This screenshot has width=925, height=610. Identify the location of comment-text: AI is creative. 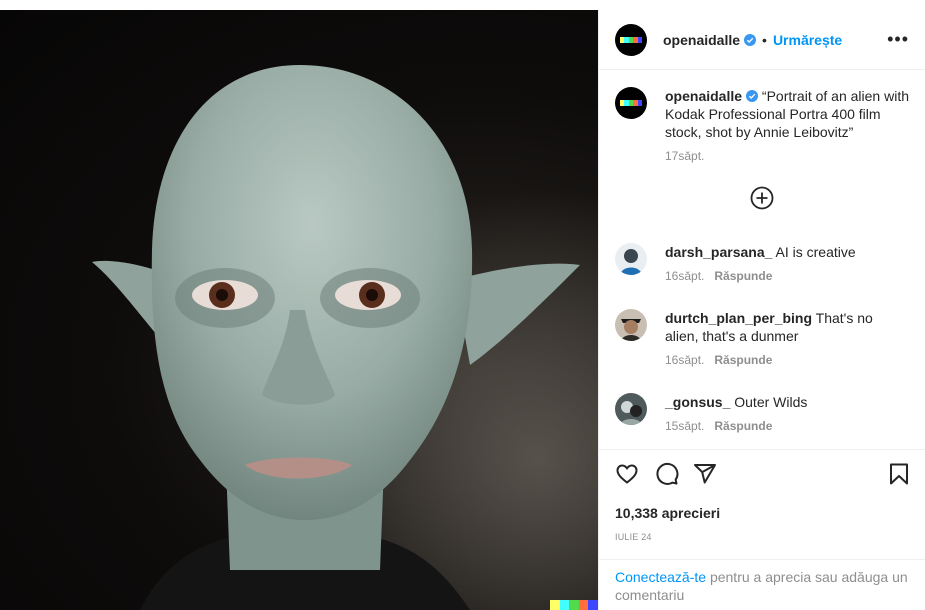
(815, 252).